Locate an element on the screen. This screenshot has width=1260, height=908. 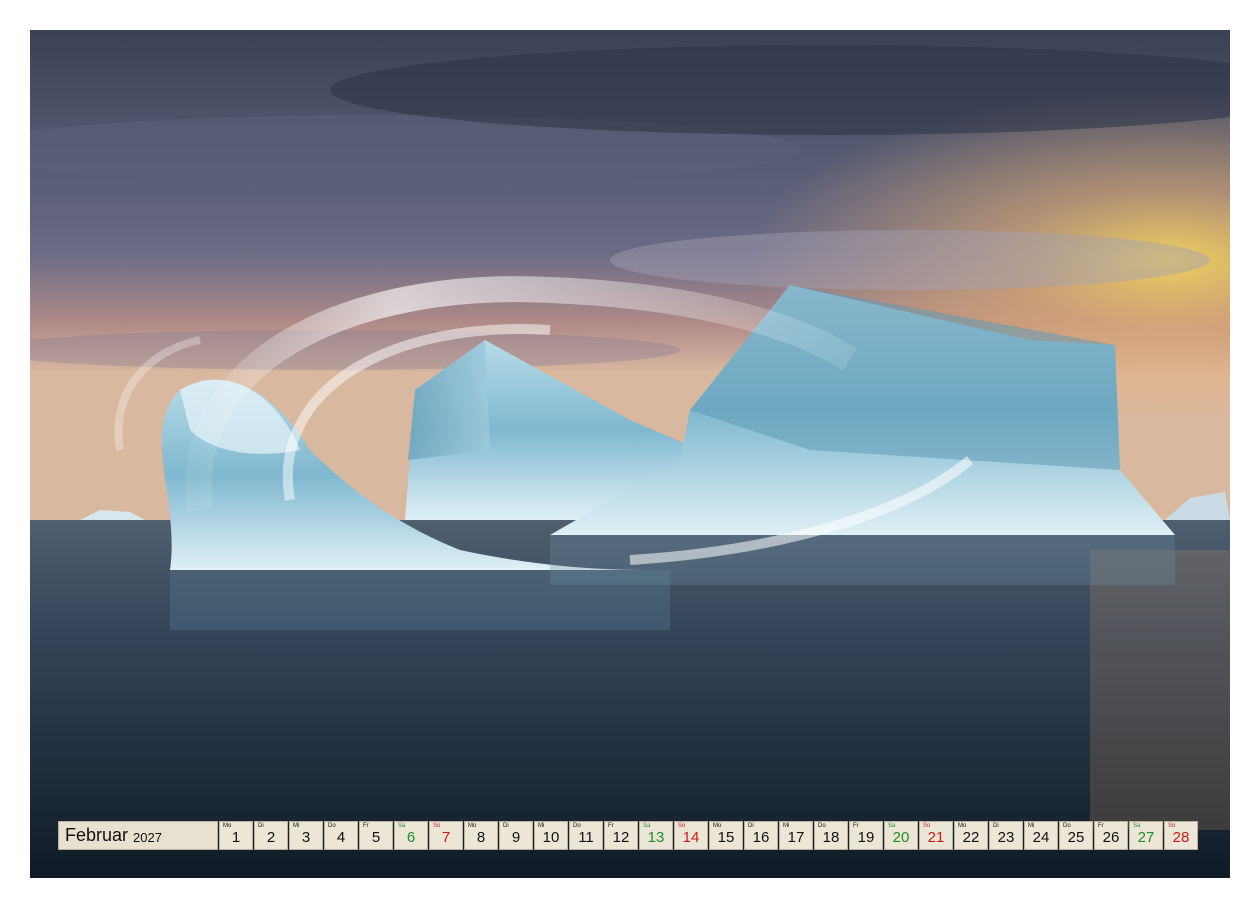
day-number: 25 is located at coordinates (1076, 837).